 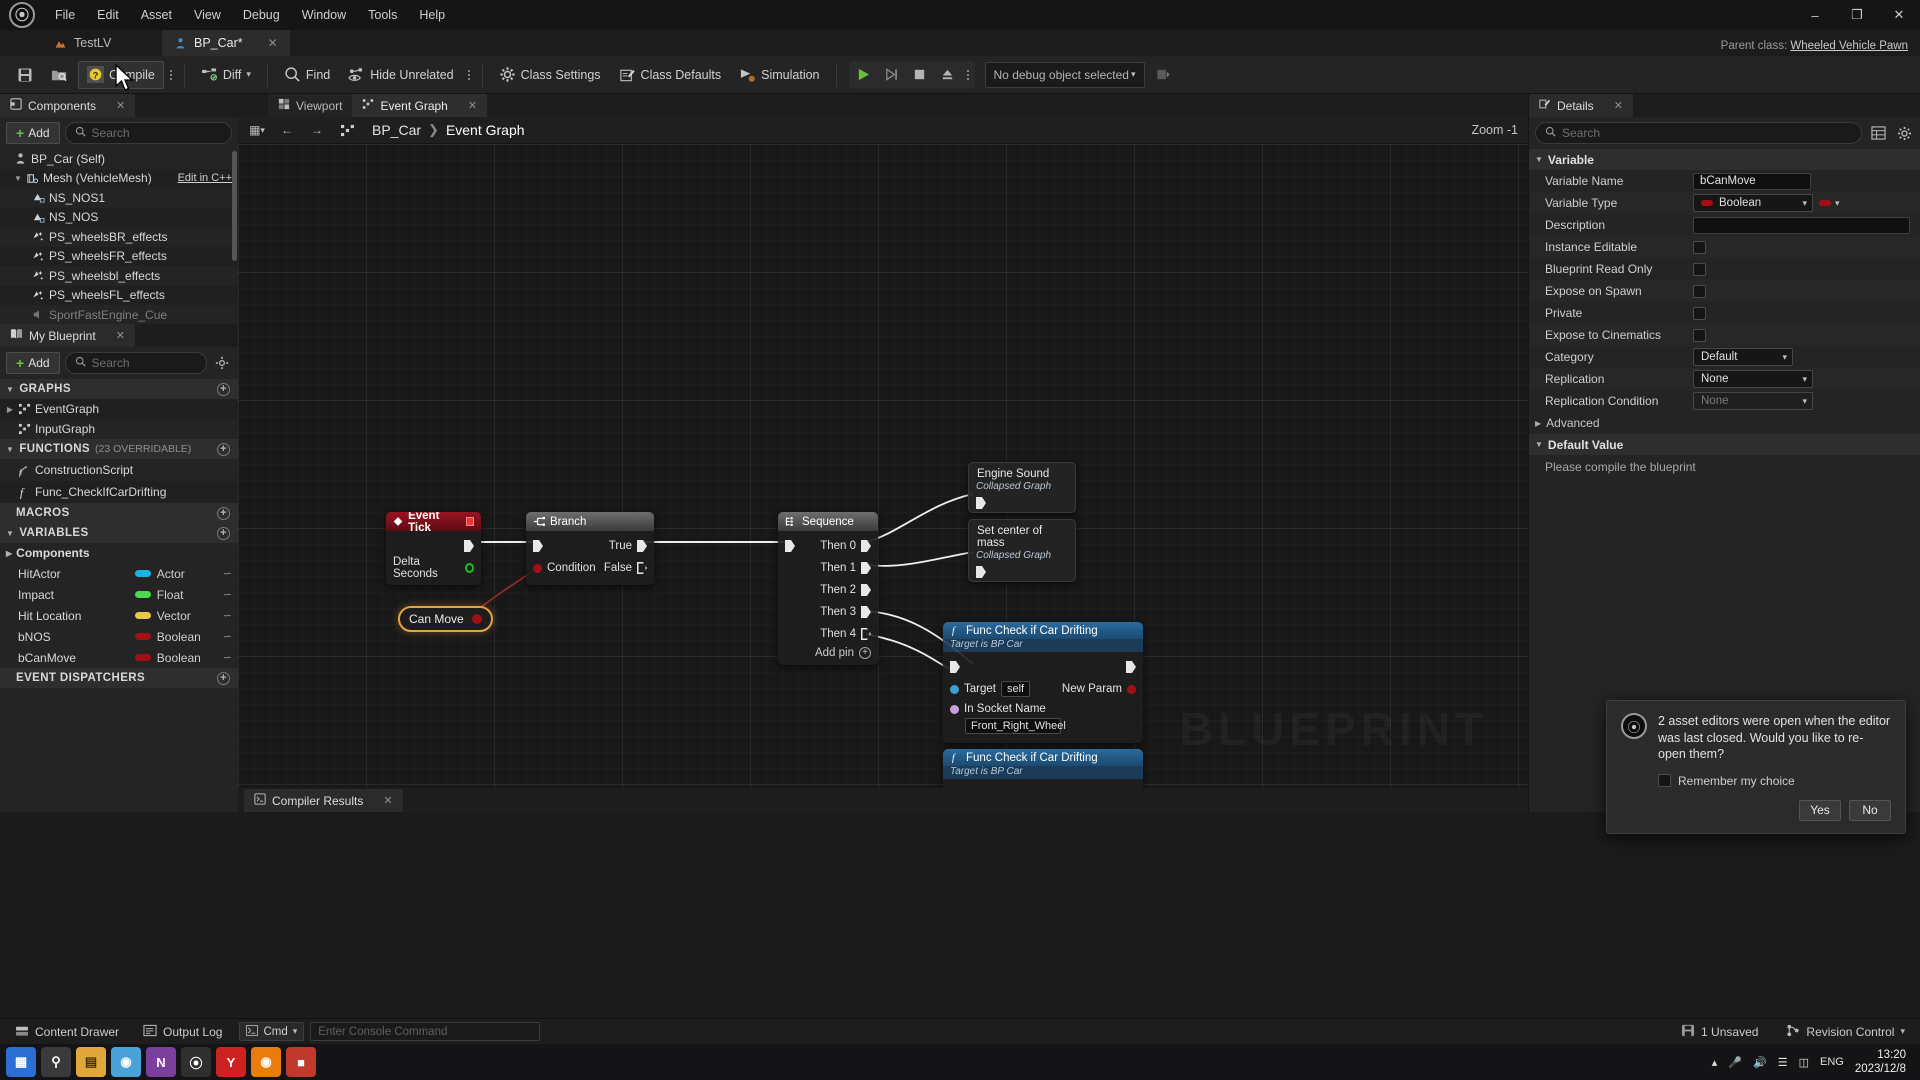 I want to click on node-engine-sound: Engine Sound Collapsed Graph, so click(x=1022, y=487).